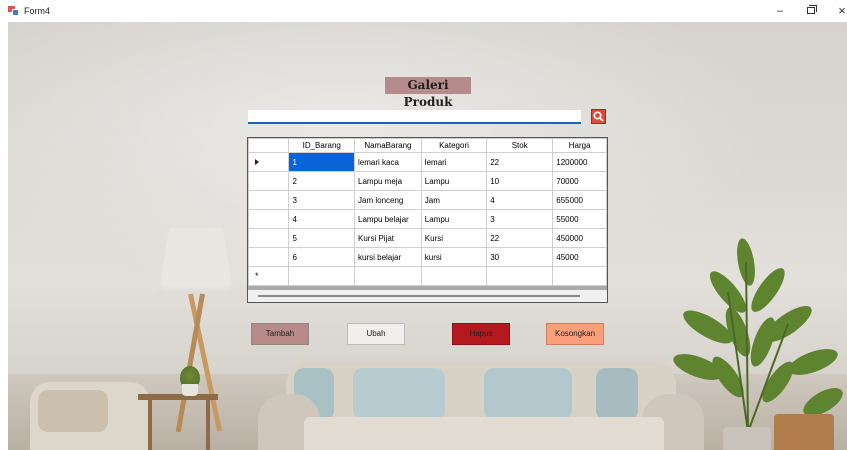  What do you see at coordinates (388, 238) in the screenshot?
I see `table-cell: Kursi Pijat` at bounding box center [388, 238].